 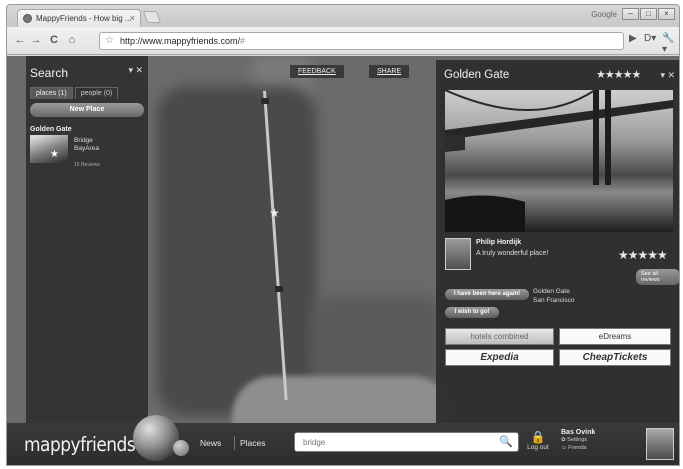 I want to click on tab-close-icon: ×, so click(x=132, y=18).